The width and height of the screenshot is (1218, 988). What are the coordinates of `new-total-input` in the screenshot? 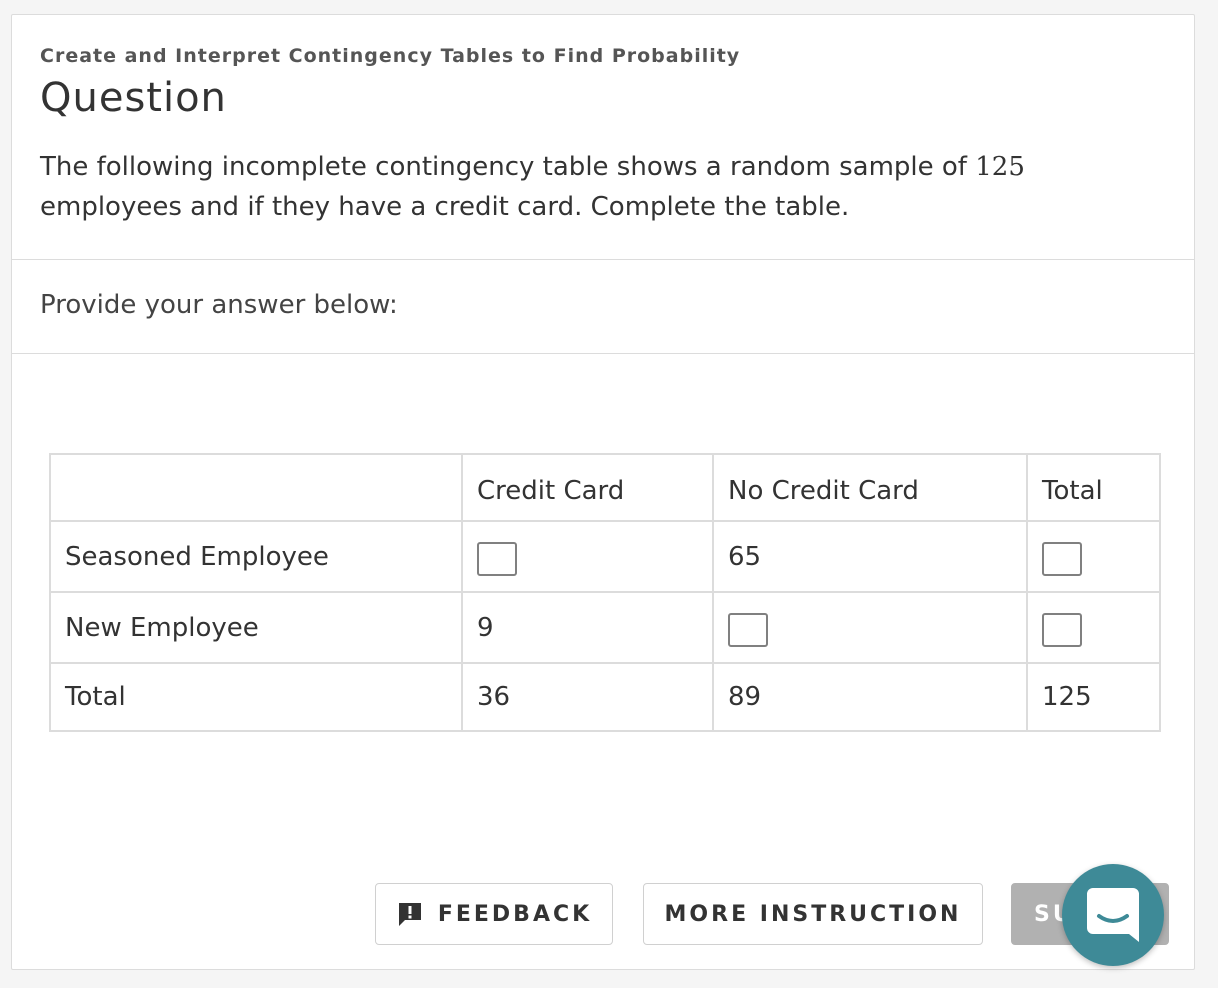 It's located at (1062, 629).